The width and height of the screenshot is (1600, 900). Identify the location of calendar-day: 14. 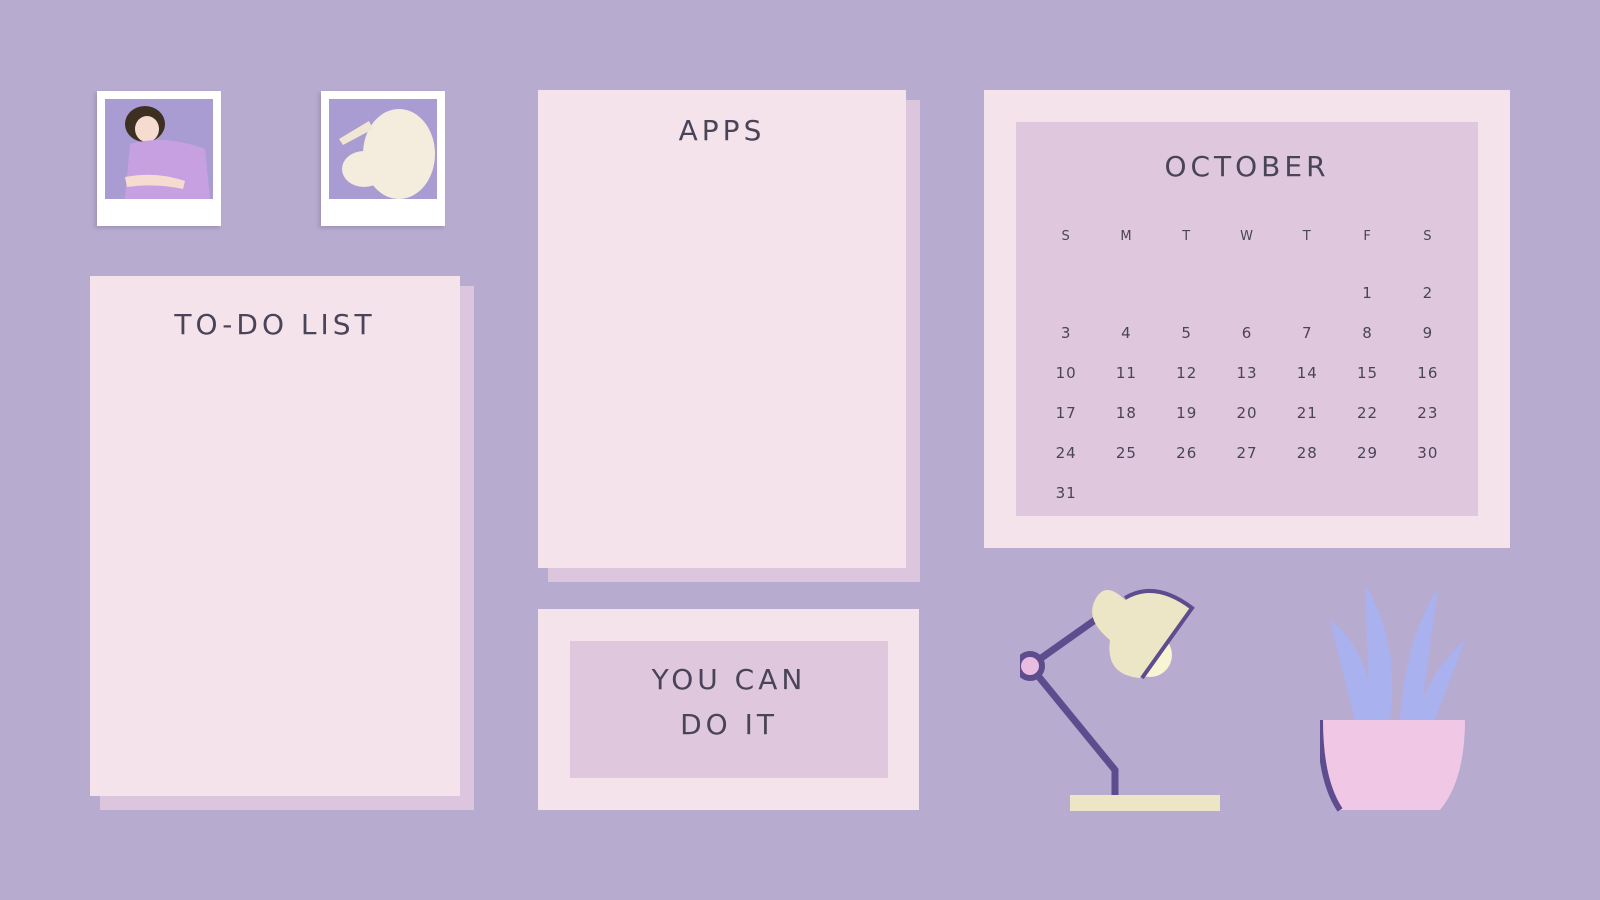
(1307, 373).